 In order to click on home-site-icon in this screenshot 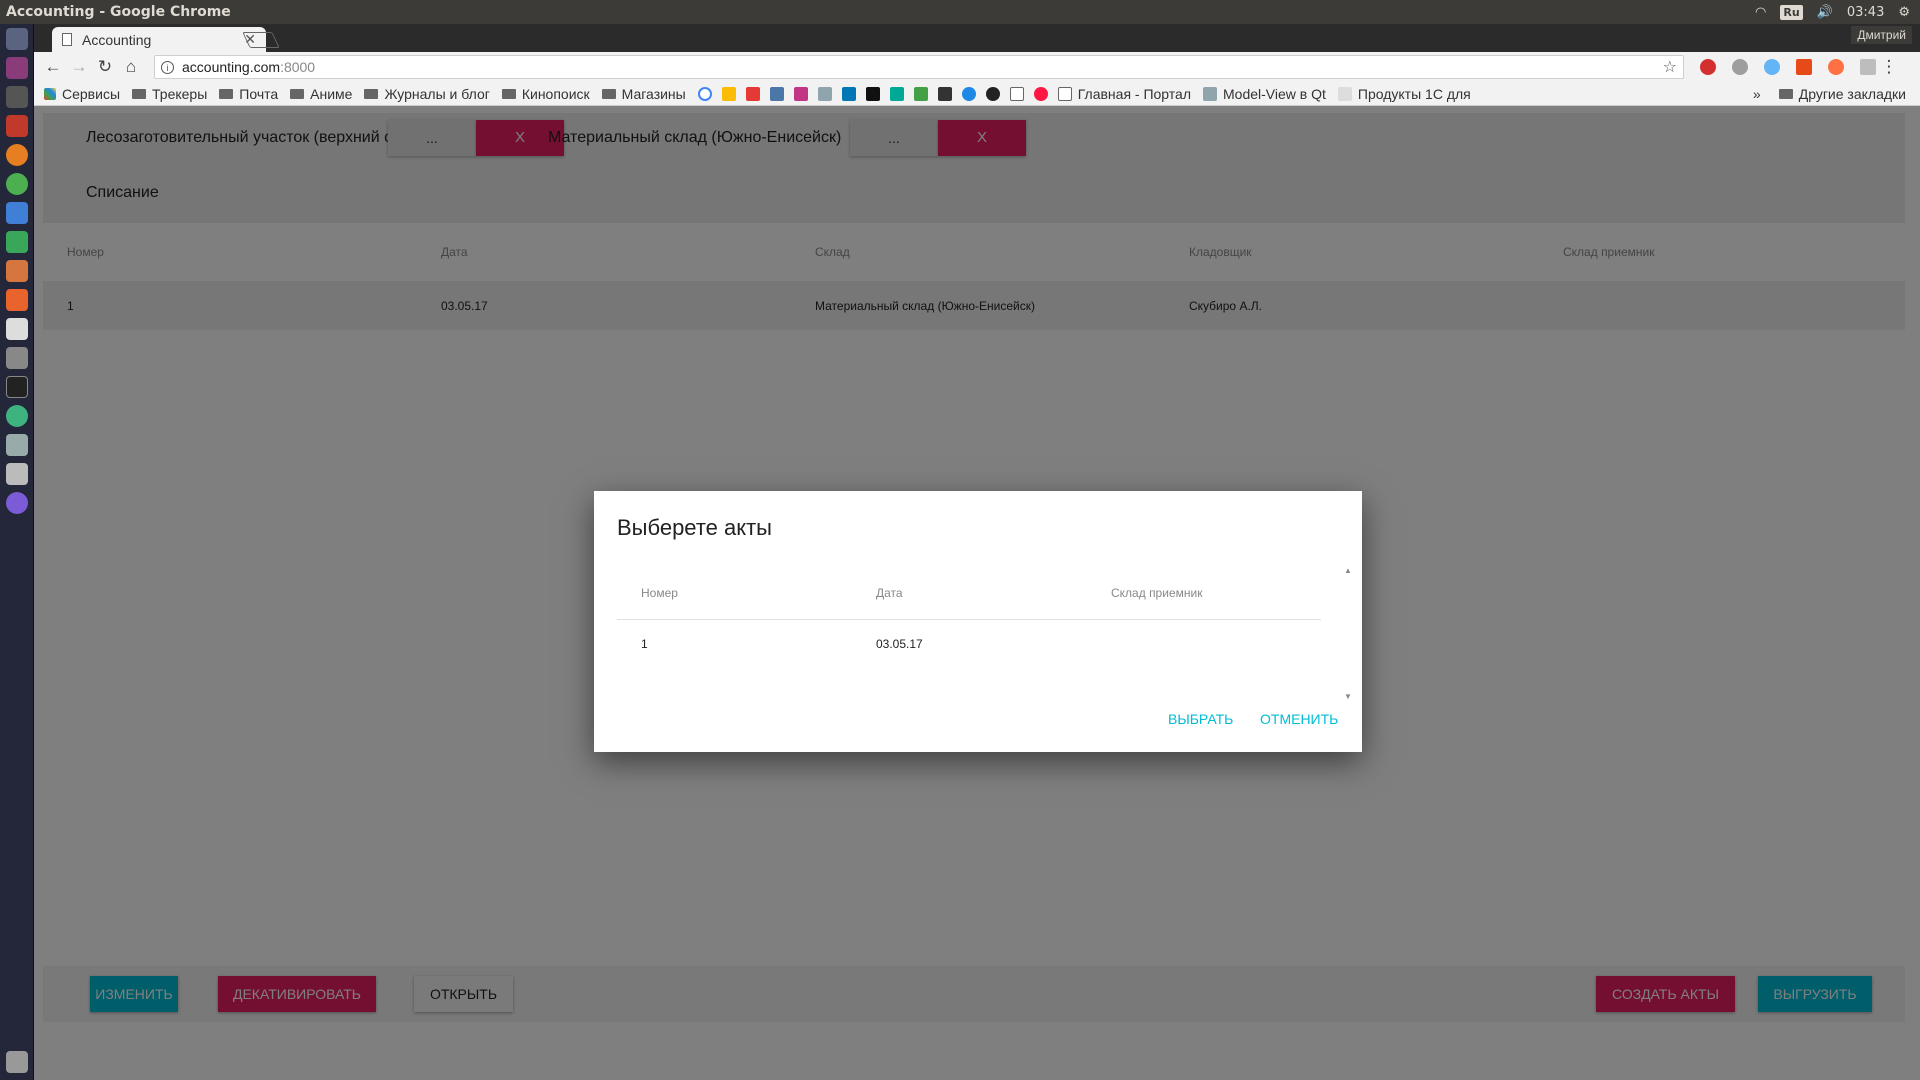, I will do `click(920, 93)`.